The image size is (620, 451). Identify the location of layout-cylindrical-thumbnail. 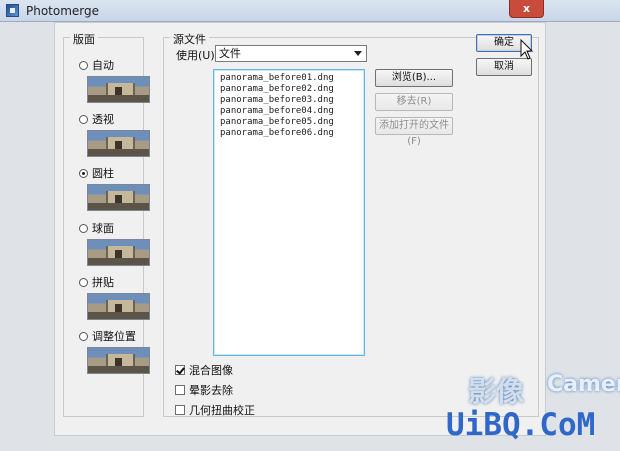
(118, 197).